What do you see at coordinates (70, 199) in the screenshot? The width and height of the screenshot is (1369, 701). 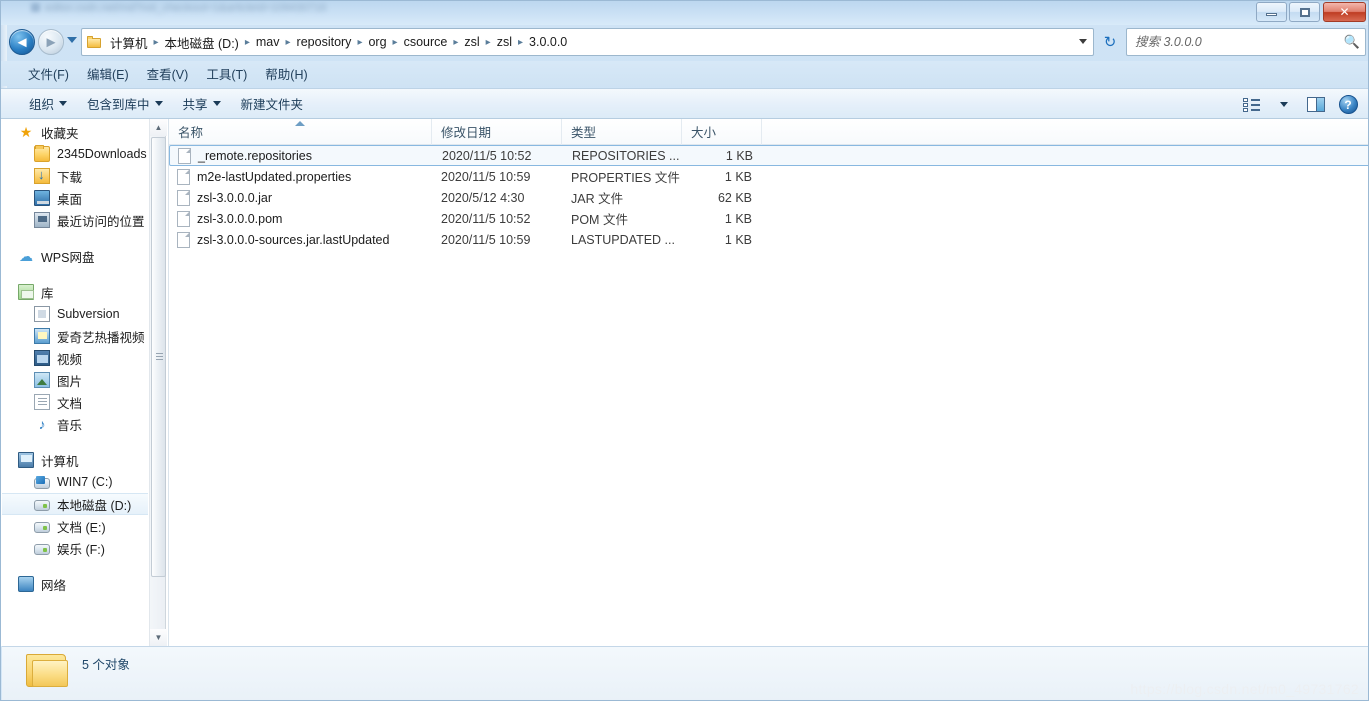 I see `sidebar-item-label: 桌面` at bounding box center [70, 199].